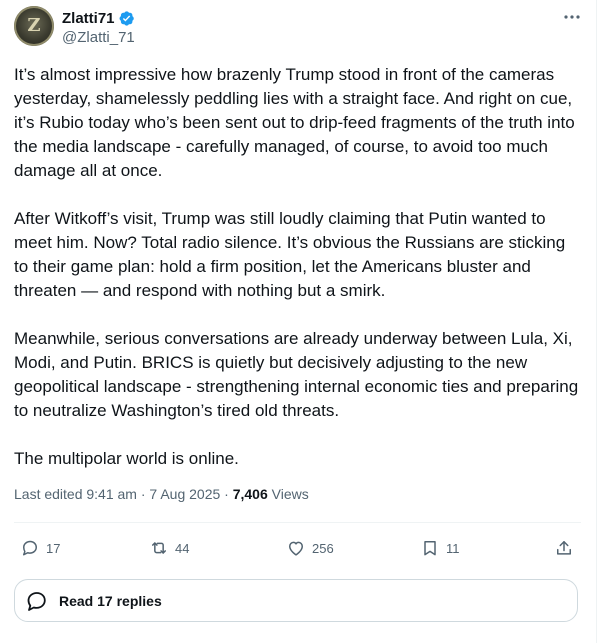 The width and height of the screenshot is (610, 643). I want to click on post-header: Z Zlatti71 @Zlatti_71, so click(299, 28).